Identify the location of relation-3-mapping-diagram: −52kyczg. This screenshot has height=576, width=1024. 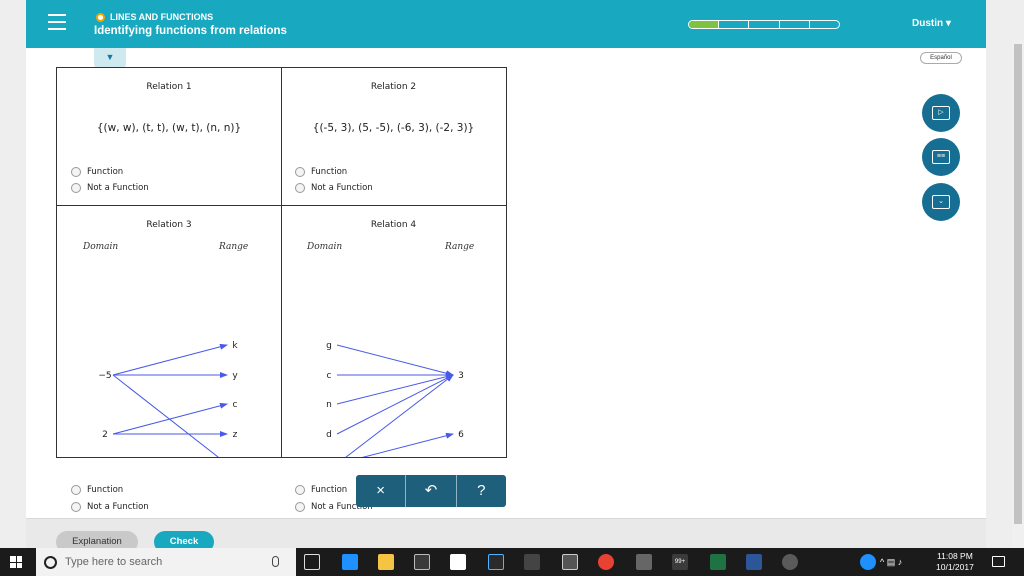
(168, 399).